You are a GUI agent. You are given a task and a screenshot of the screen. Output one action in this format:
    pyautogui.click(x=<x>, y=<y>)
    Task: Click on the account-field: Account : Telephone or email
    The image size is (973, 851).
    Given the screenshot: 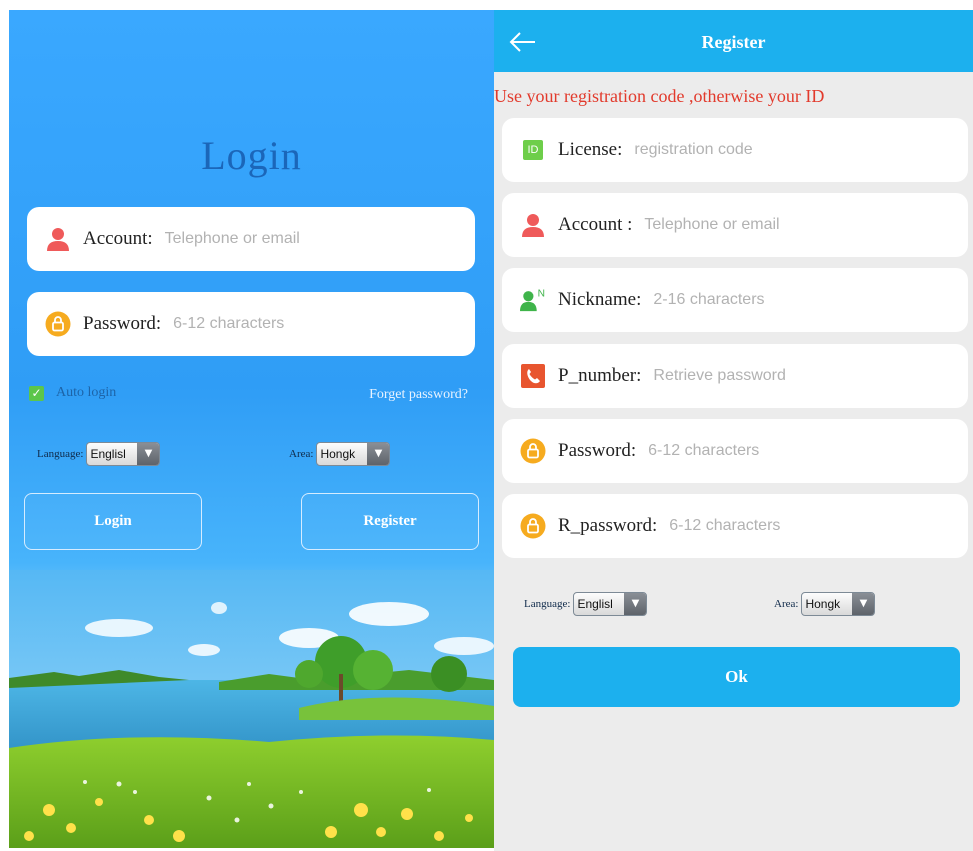 What is the action you would take?
    pyautogui.click(x=735, y=225)
    